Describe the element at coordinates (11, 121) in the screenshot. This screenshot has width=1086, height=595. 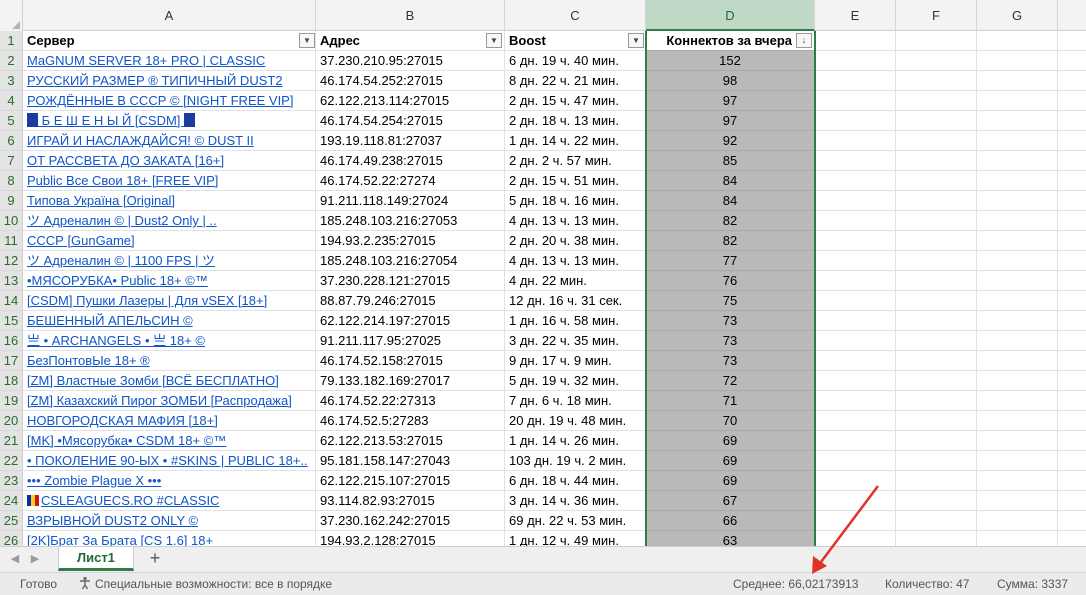
I see `row-number: 5` at that location.